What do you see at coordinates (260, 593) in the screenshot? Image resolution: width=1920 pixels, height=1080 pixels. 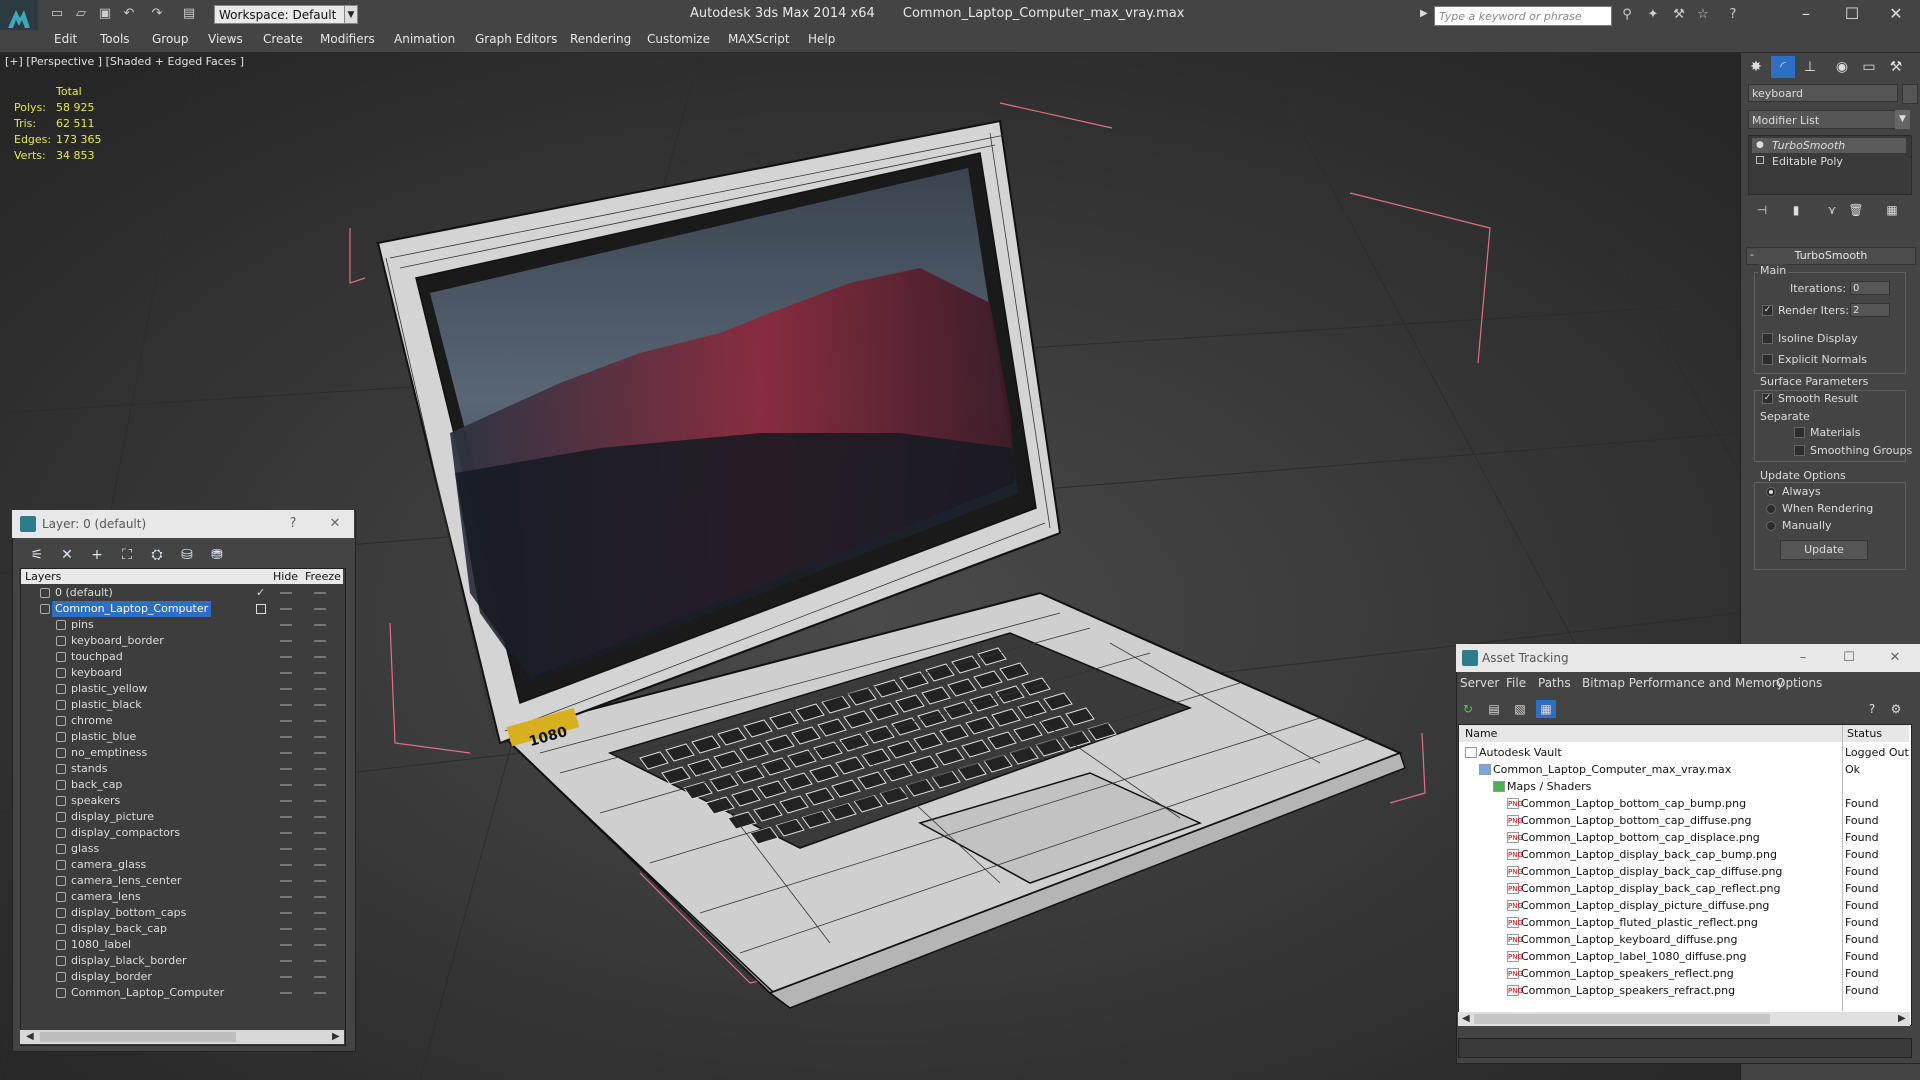 I see `current-layer-check-icon: ✓` at bounding box center [260, 593].